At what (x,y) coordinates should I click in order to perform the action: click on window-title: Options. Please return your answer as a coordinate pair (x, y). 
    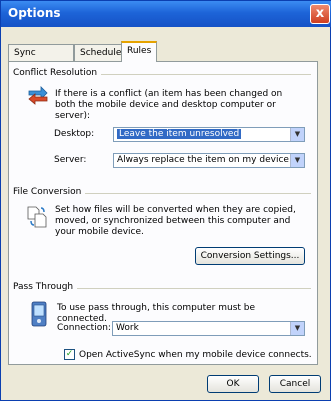
    Looking at the image, I should click on (34, 13).